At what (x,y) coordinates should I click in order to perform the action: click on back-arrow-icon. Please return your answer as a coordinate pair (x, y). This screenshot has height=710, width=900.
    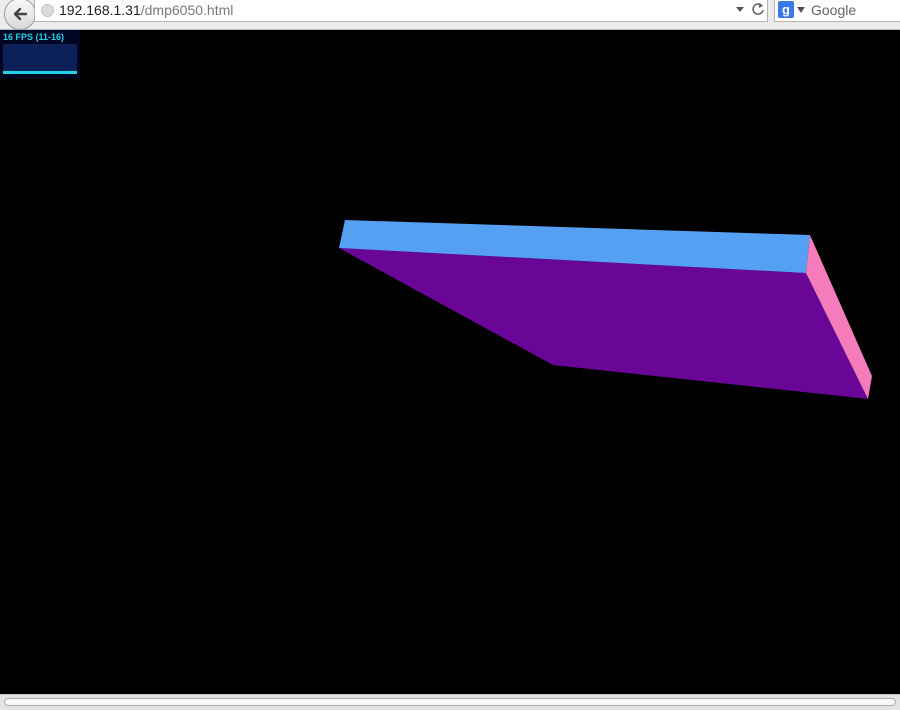
    Looking at the image, I should click on (20, 14).